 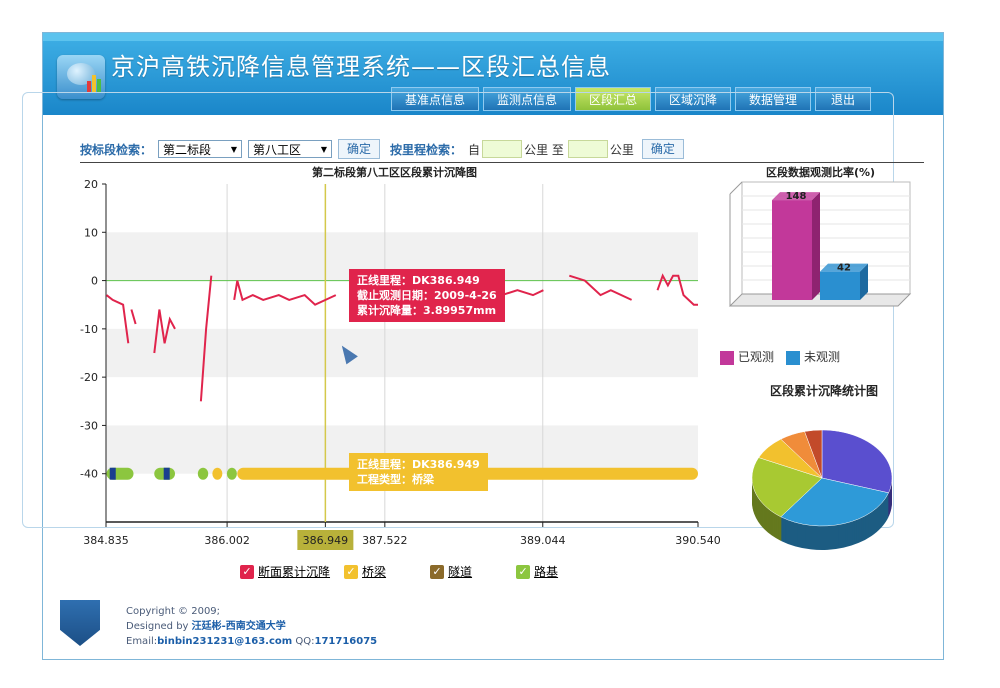 I want to click on email-link: binbin231231@163.com, so click(x=224, y=641).